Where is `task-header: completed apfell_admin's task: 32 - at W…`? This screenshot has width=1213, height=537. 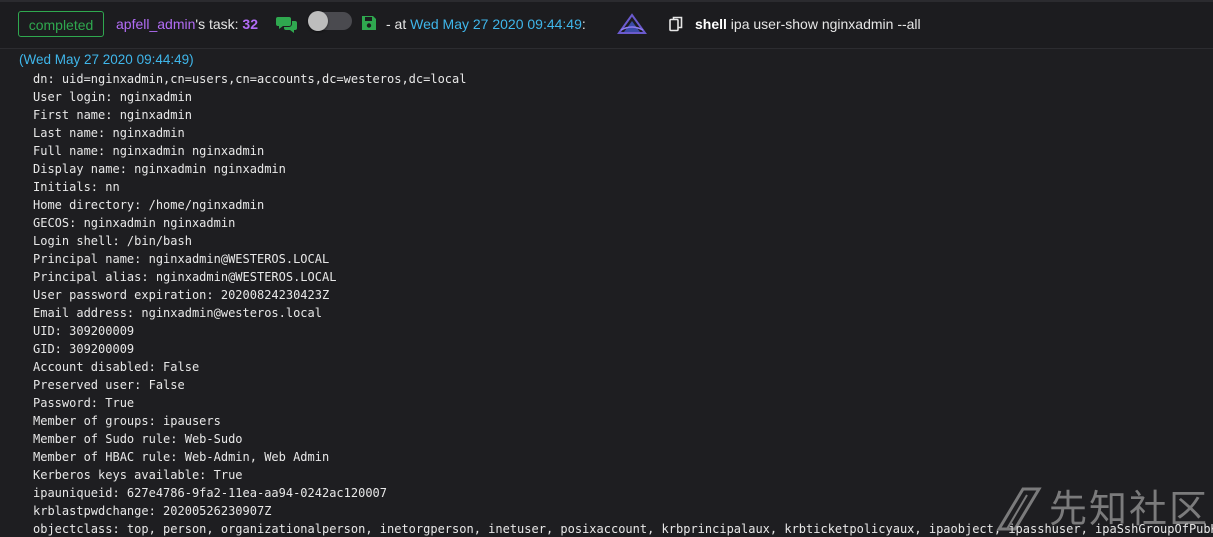 task-header: completed apfell_admin's task: 32 - at W… is located at coordinates (606, 24).